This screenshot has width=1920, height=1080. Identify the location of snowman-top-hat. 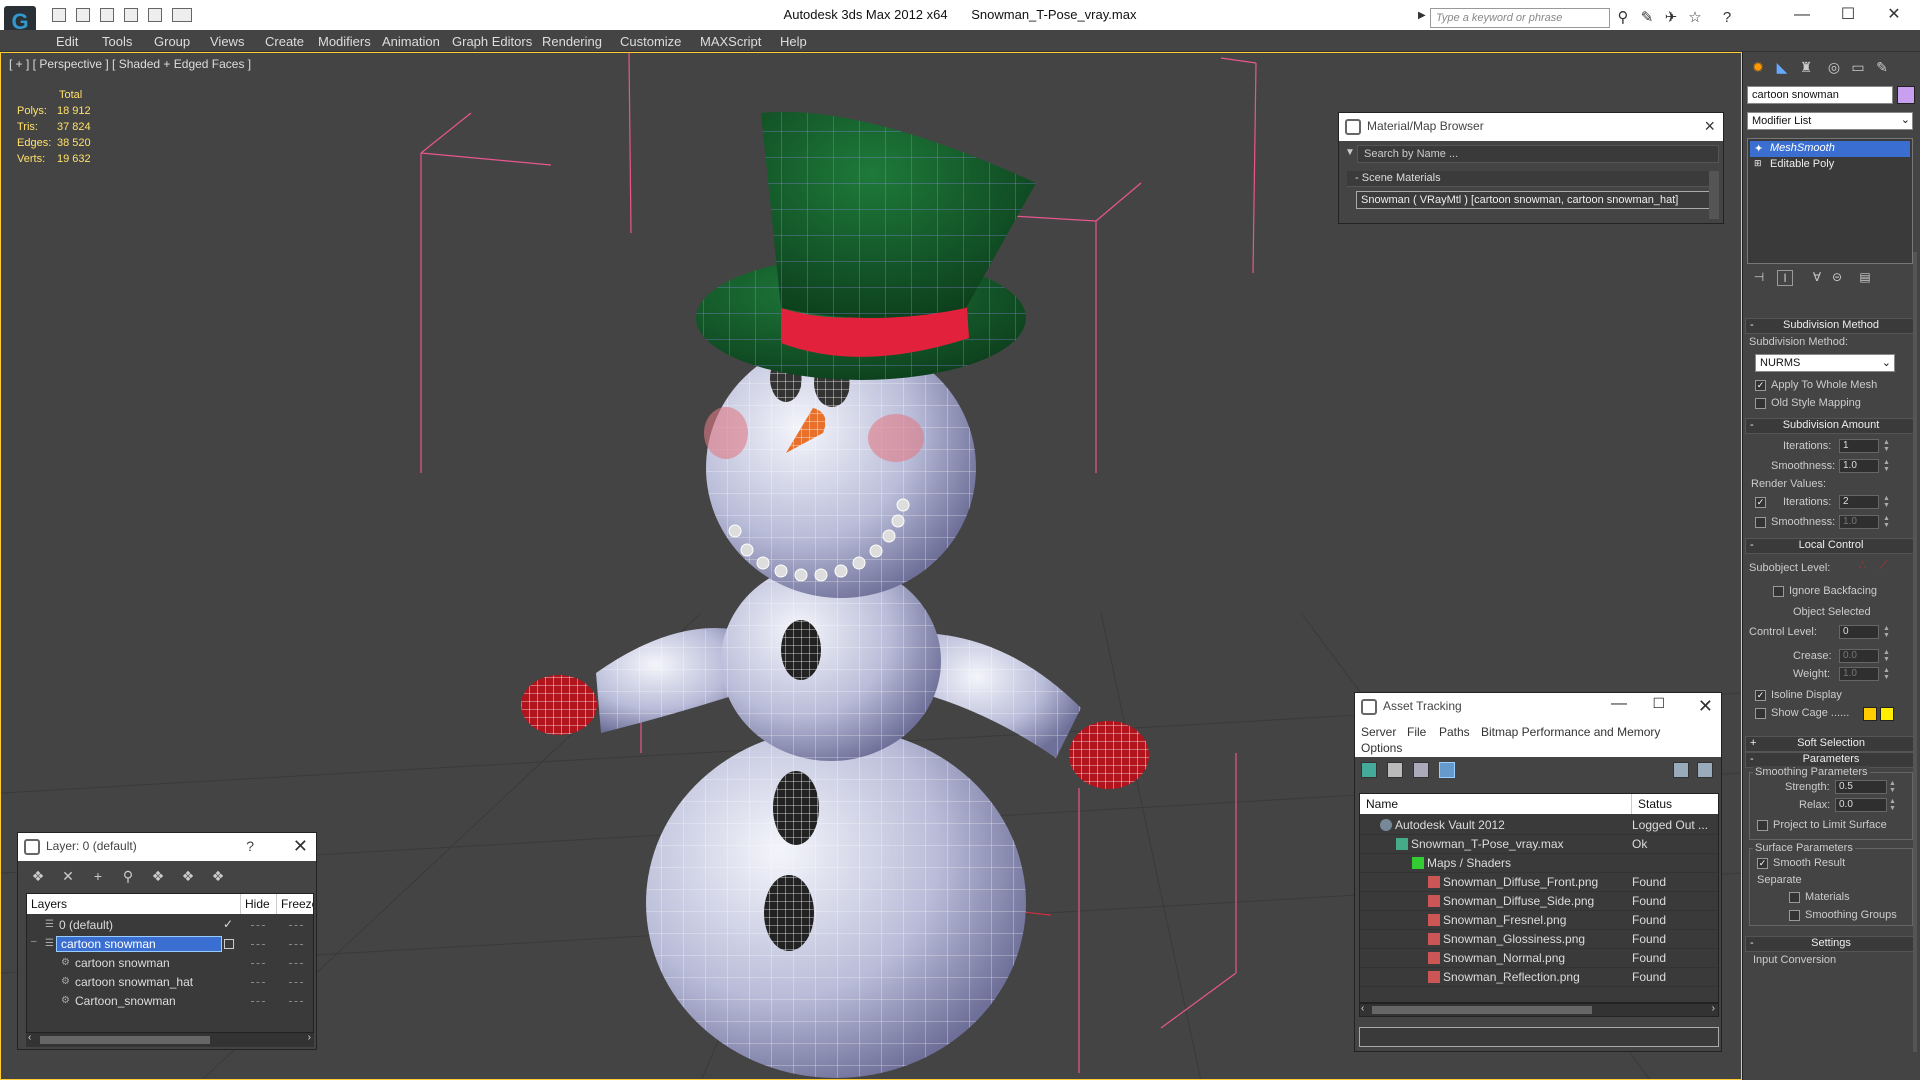
(866, 245).